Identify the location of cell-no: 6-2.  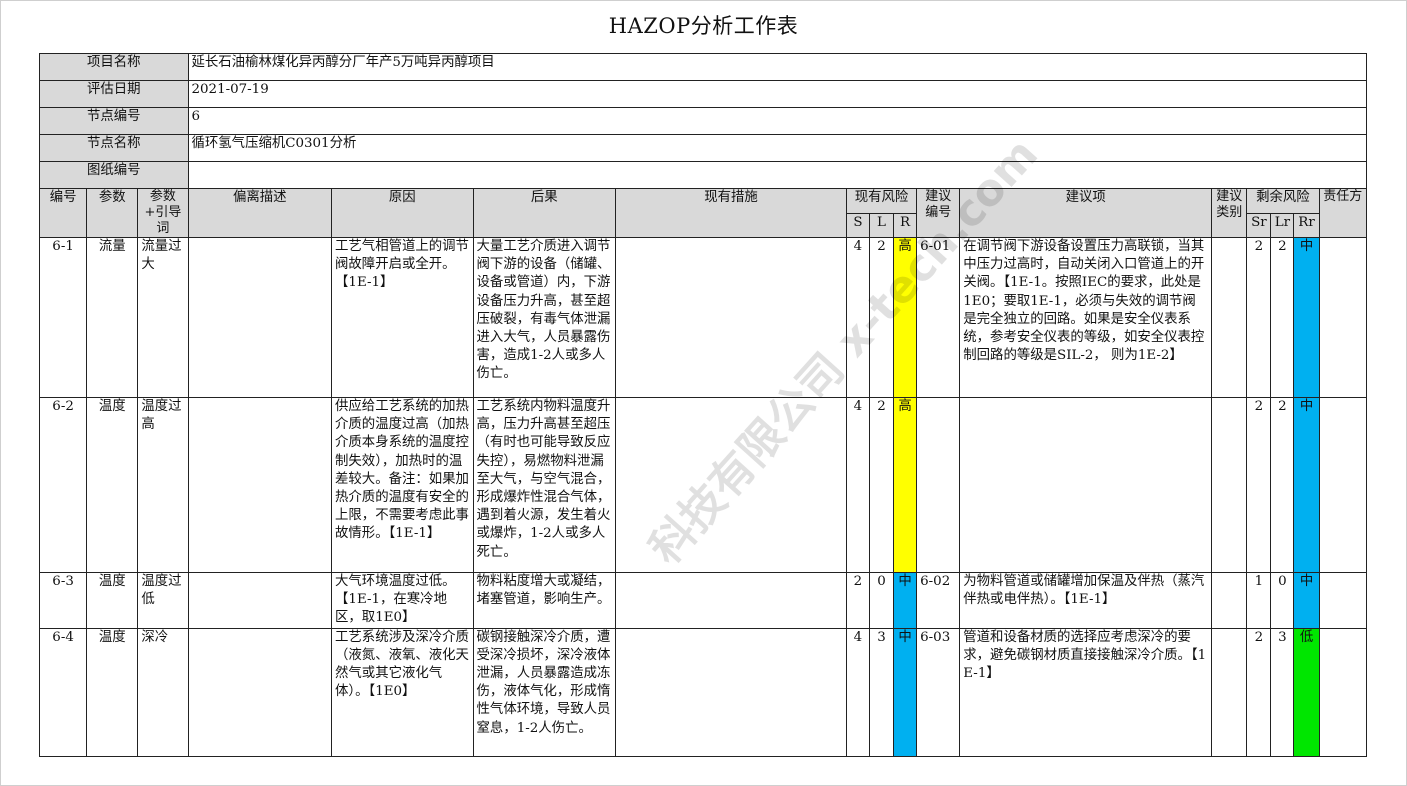
(63, 485).